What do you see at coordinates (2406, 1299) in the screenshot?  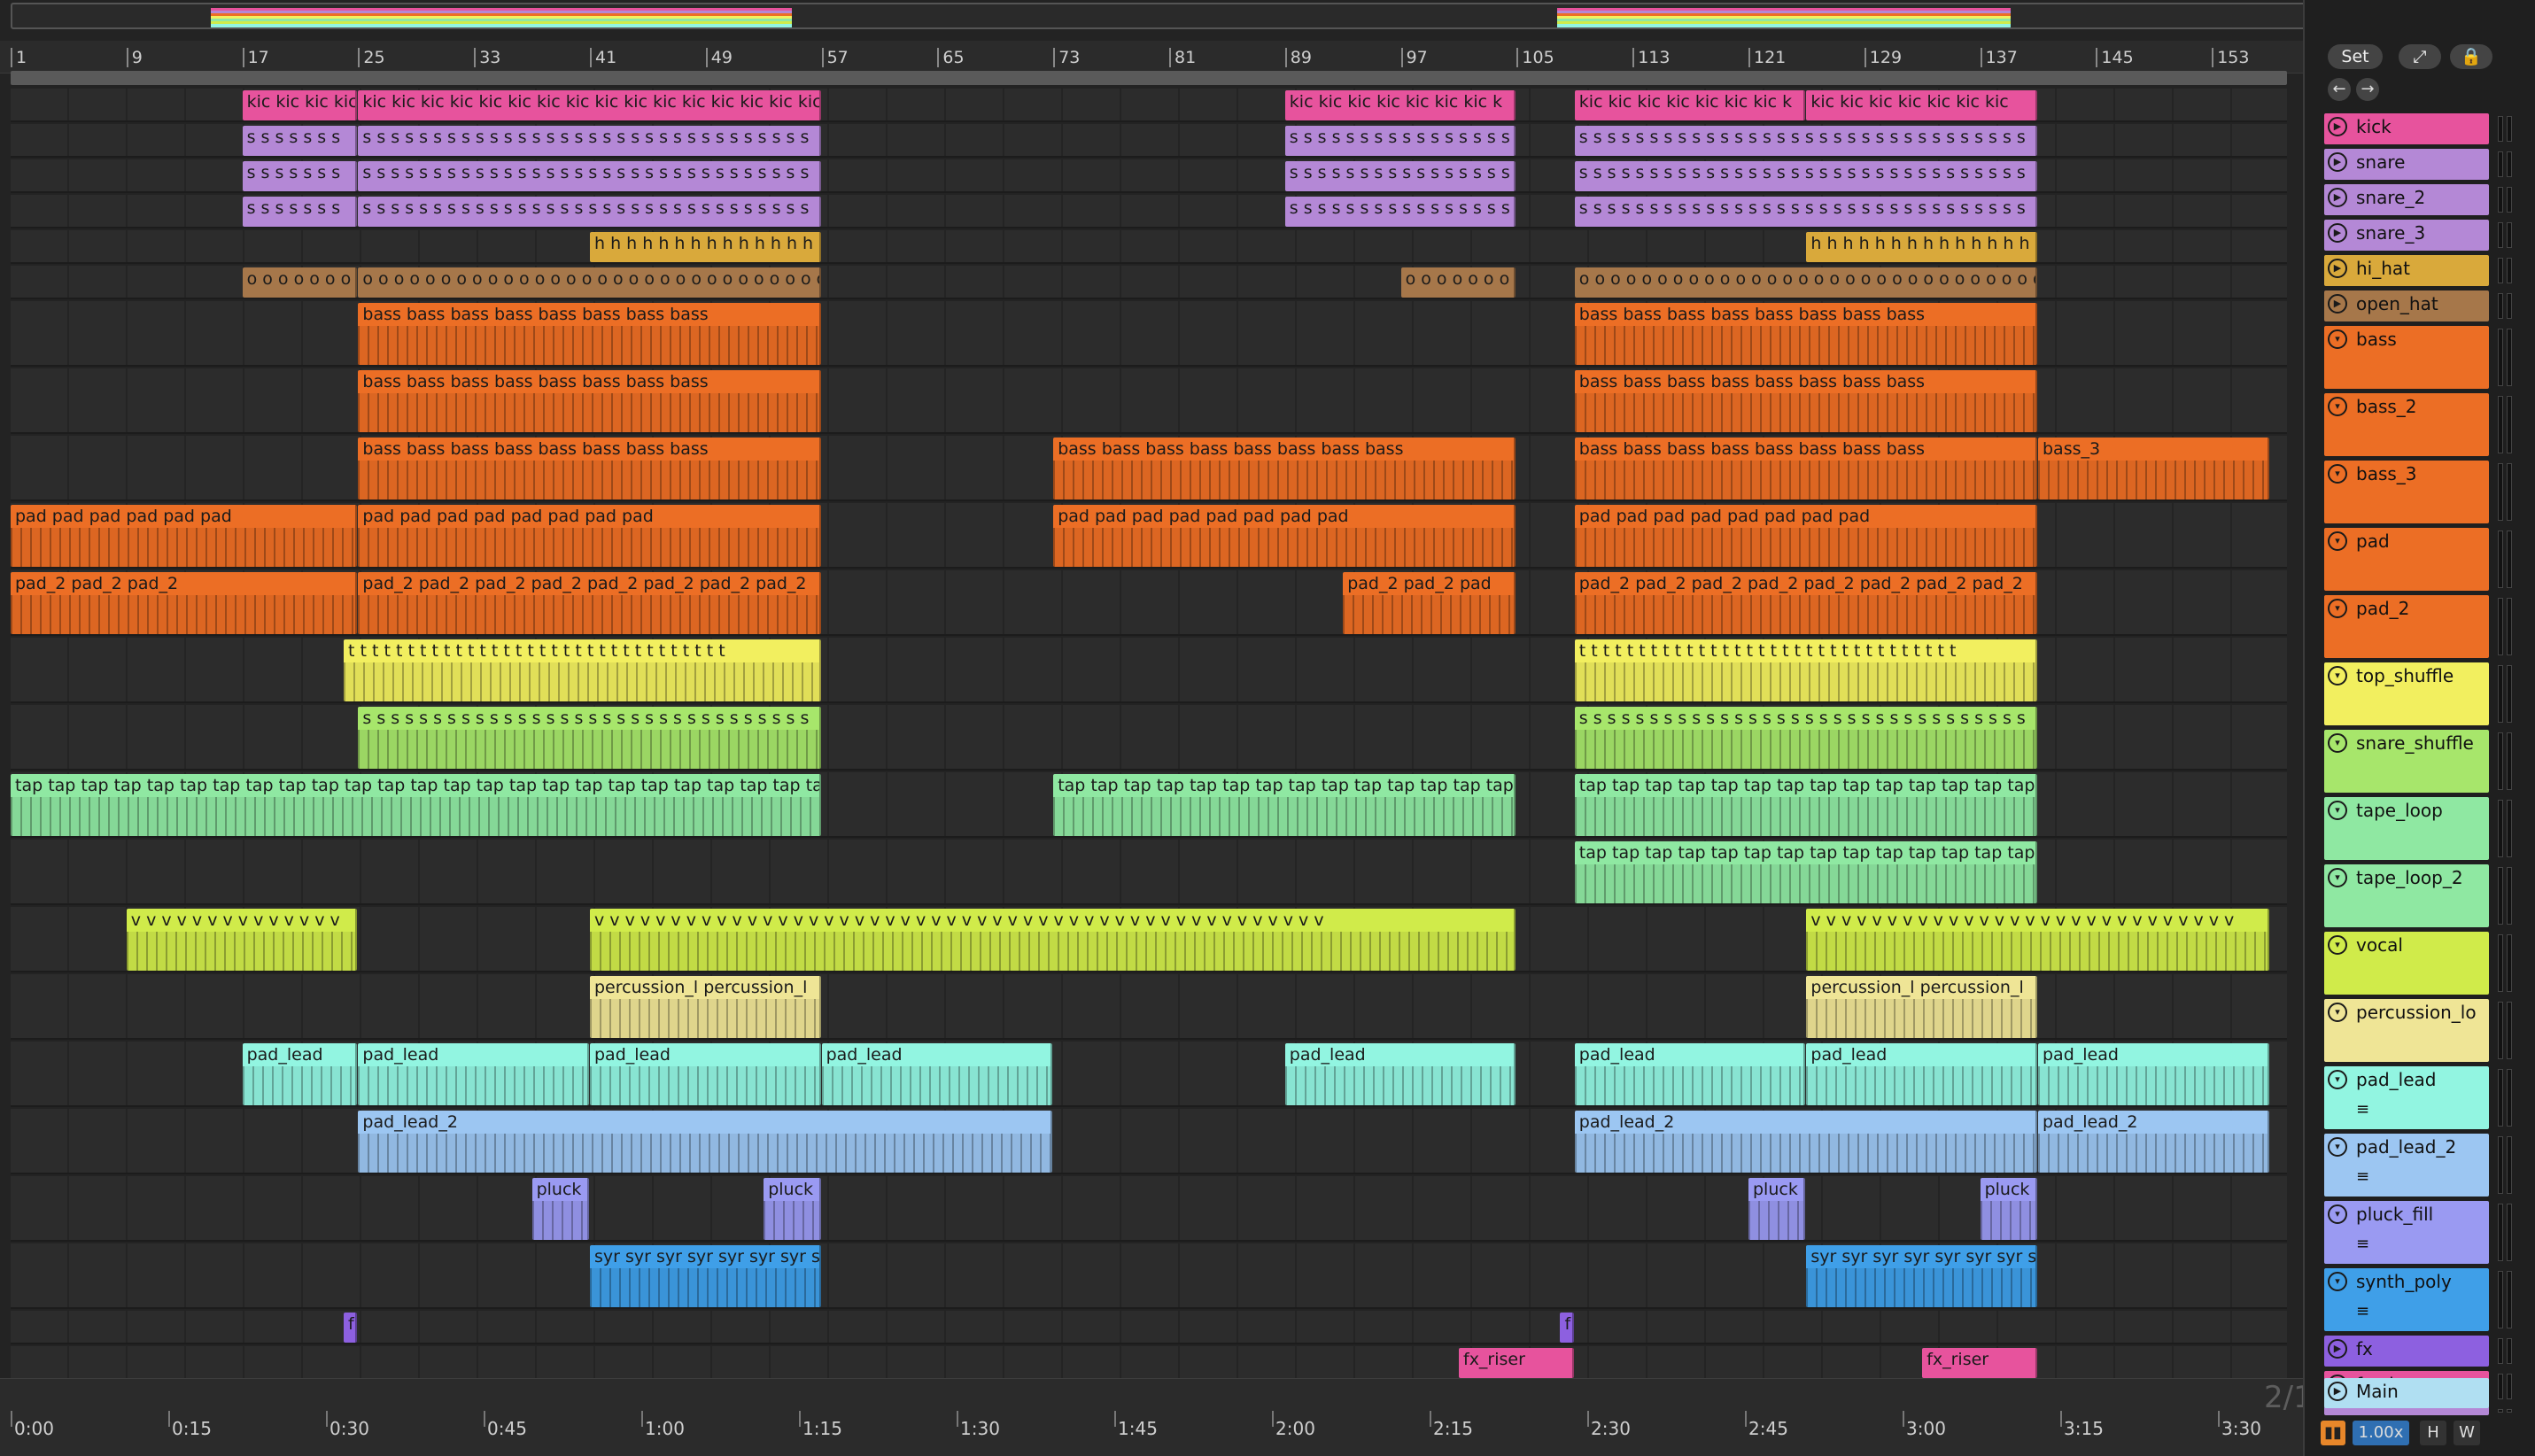 I see `track-header-synth-poly: ▾ synth_poly ≡` at bounding box center [2406, 1299].